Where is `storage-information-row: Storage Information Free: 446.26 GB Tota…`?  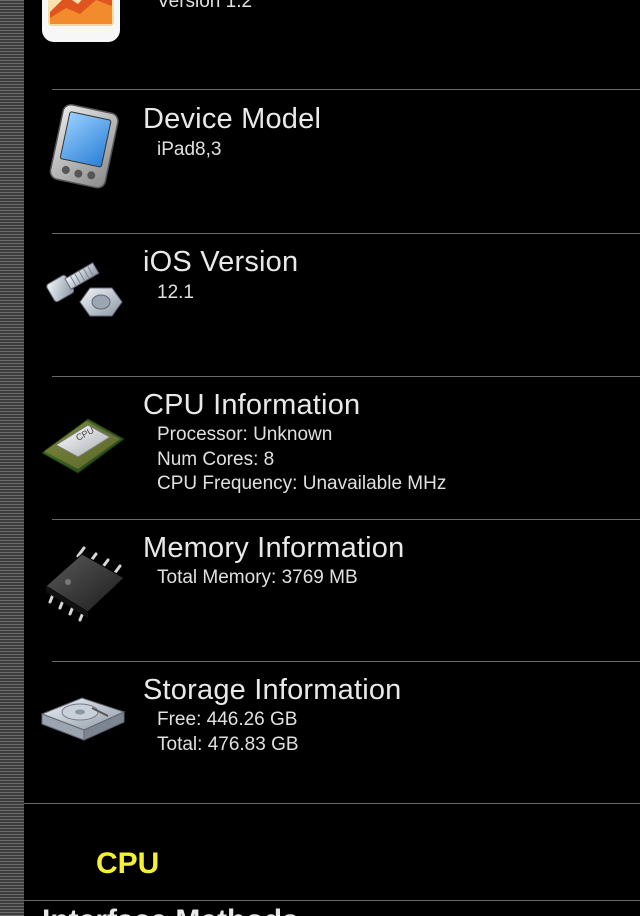 storage-information-row: Storage Information Free: 446.26 GB Tota… is located at coordinates (332, 733).